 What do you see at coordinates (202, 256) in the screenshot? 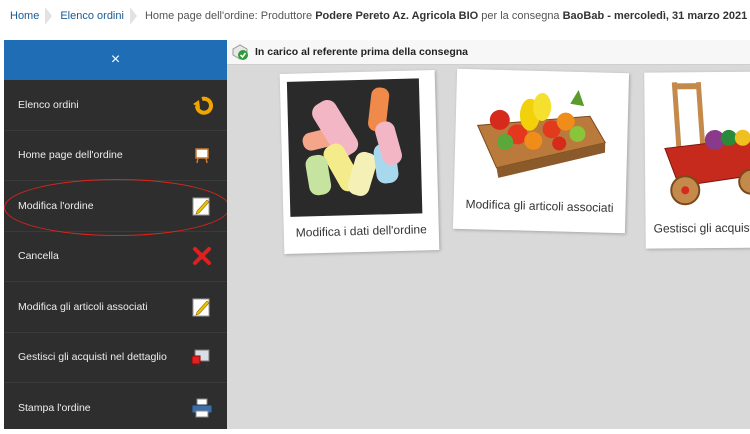
I see `delete-x-icon` at bounding box center [202, 256].